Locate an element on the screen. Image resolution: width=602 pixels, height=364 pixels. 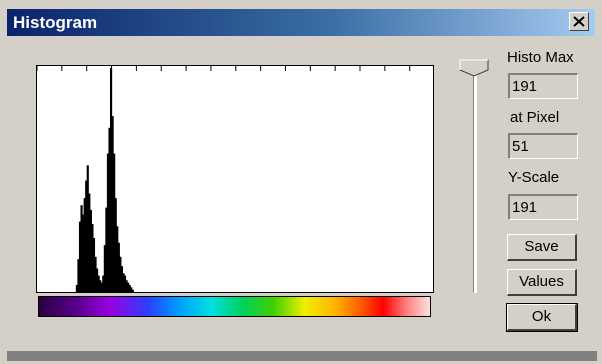
ok-button: Ok is located at coordinates (542, 317).